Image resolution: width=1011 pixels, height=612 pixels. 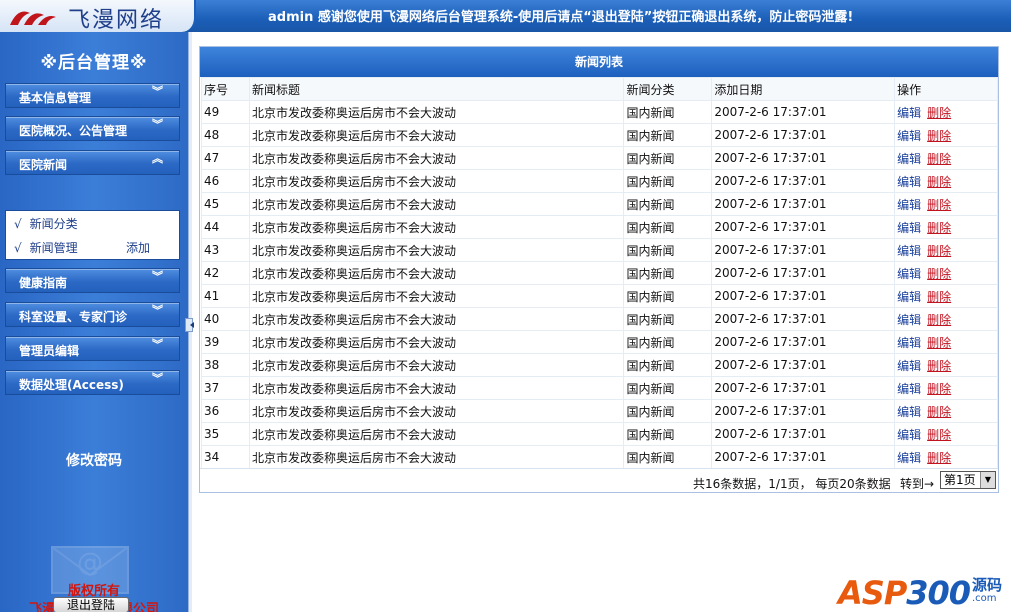 I want to click on cell-id: 37, so click(x=225, y=388).